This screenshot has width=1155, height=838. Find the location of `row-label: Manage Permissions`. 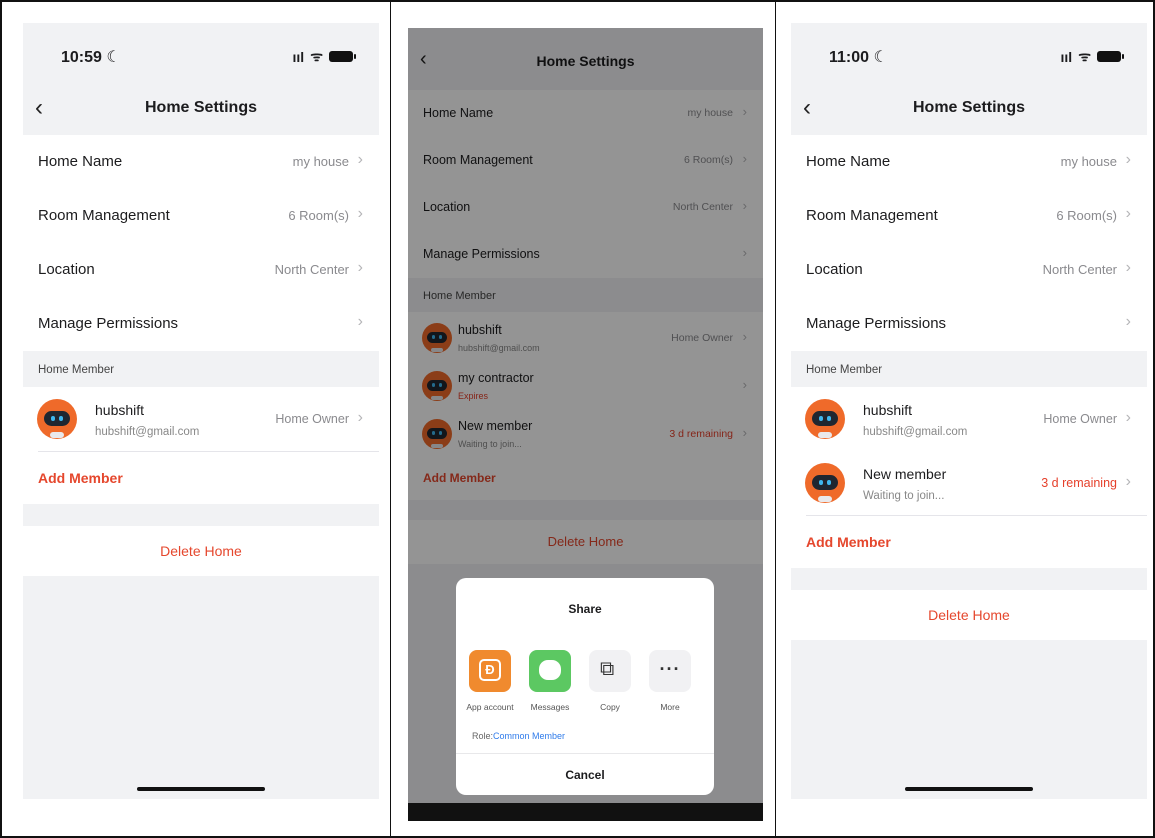

row-label: Manage Permissions is located at coordinates (108, 323).